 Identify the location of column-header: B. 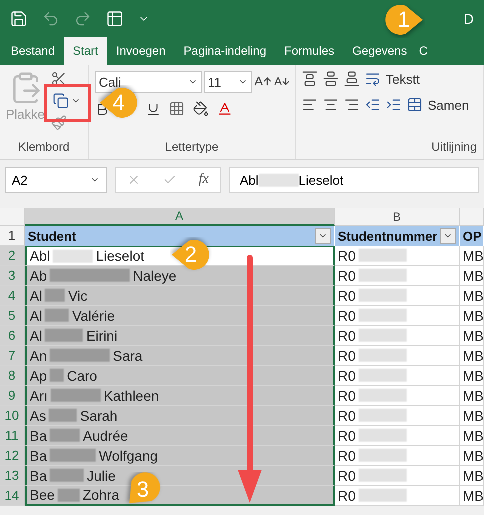
(397, 217).